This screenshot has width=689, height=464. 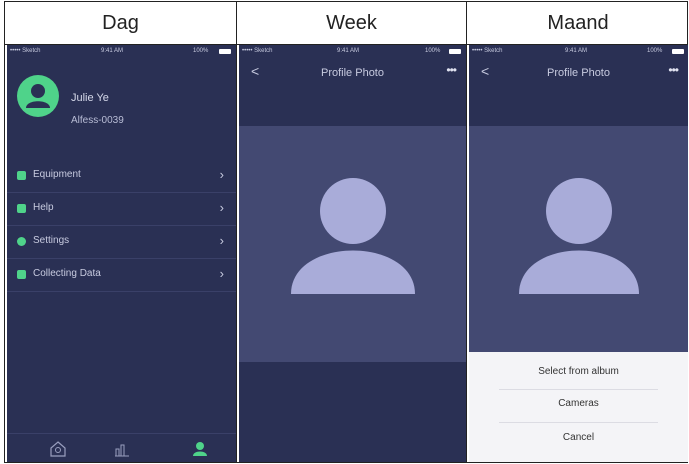 I want to click on avatar, so click(x=38, y=96).